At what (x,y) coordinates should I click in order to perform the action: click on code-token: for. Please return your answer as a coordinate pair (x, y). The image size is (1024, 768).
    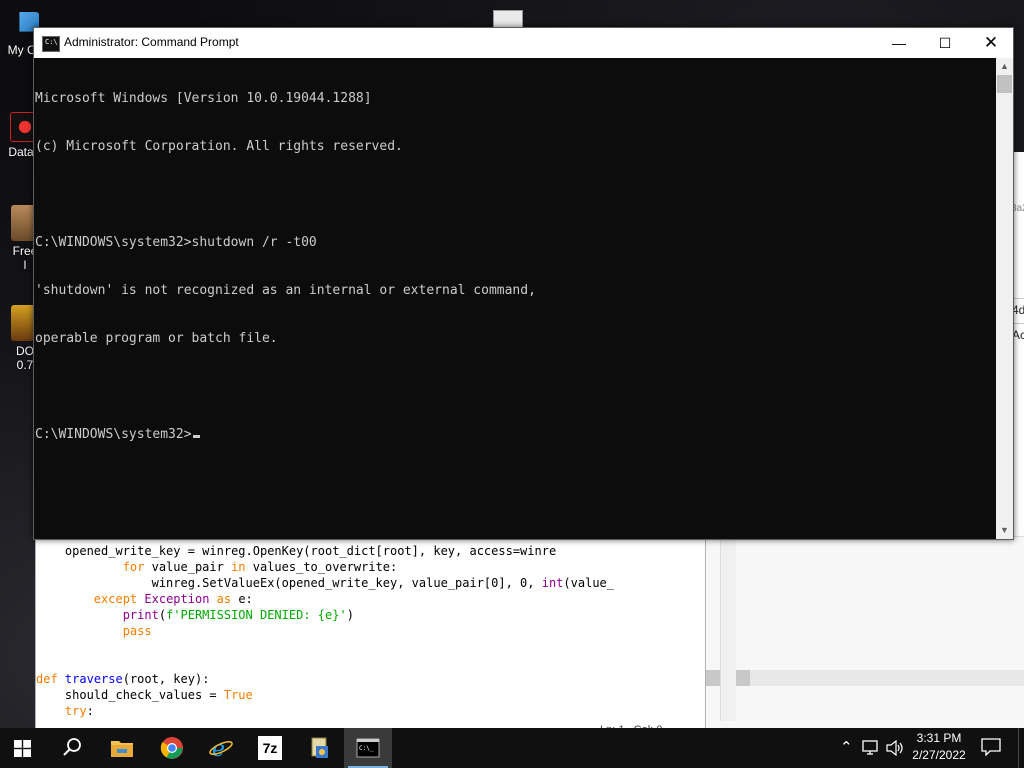
    Looking at the image, I should click on (90, 567).